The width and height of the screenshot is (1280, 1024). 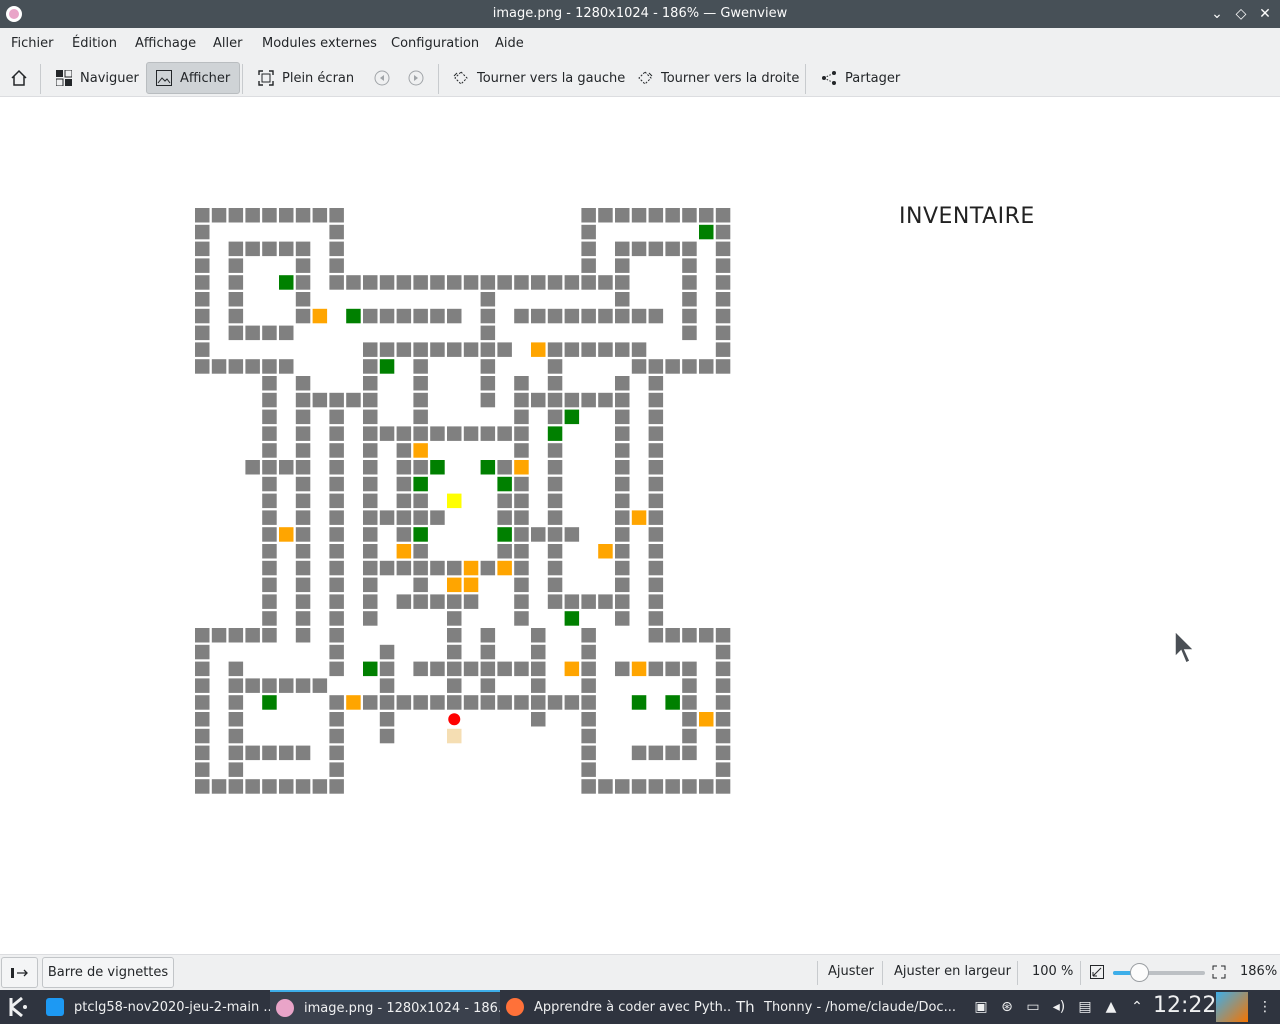 I want to click on menu-fichier: Fichier, so click(x=32, y=43).